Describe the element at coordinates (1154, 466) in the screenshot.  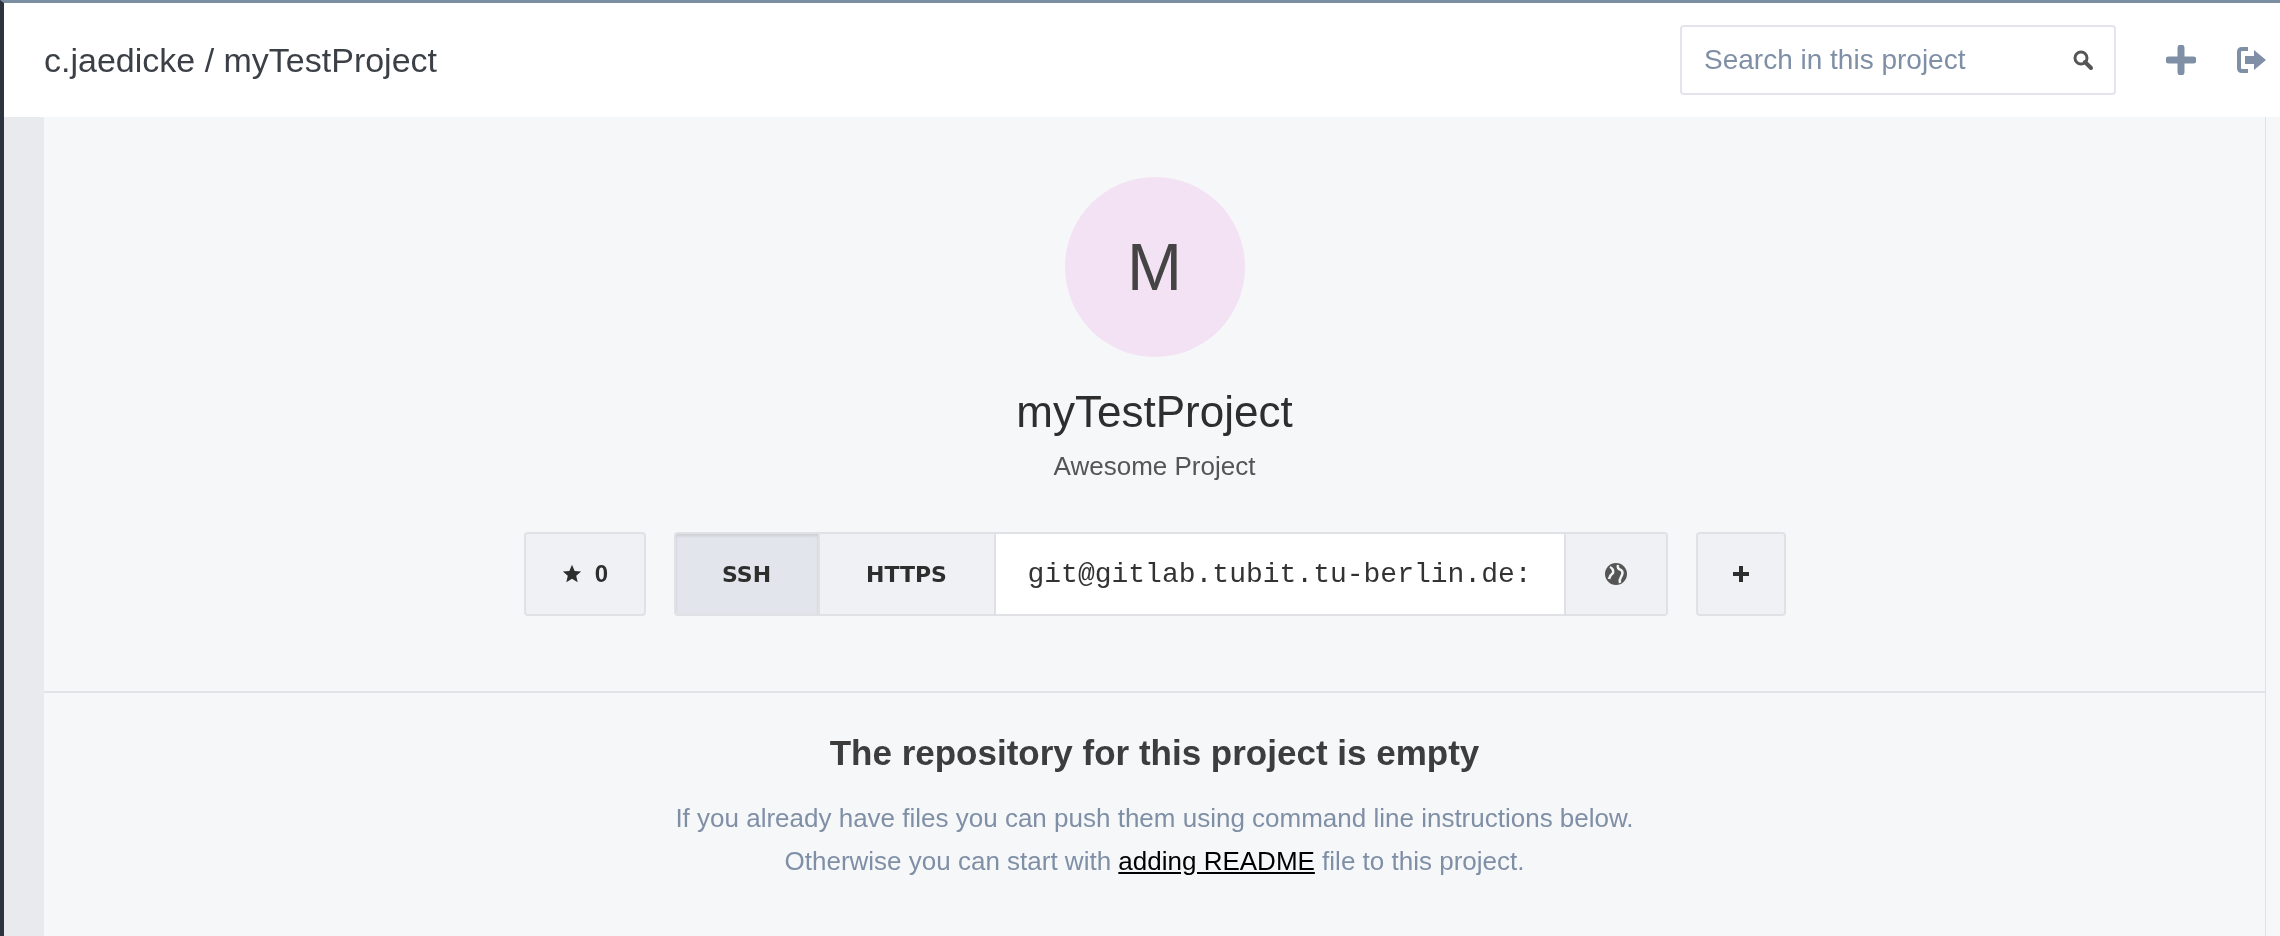
I see `project-description: Awesome Project` at that location.